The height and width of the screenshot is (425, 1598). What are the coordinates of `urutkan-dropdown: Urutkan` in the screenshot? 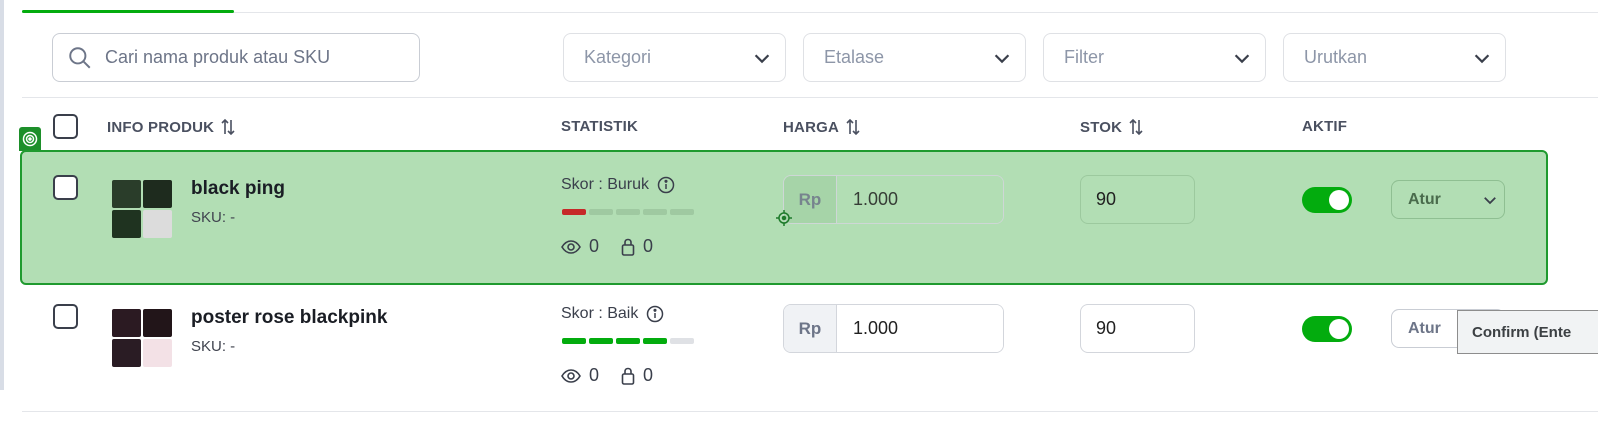 It's located at (1394, 57).